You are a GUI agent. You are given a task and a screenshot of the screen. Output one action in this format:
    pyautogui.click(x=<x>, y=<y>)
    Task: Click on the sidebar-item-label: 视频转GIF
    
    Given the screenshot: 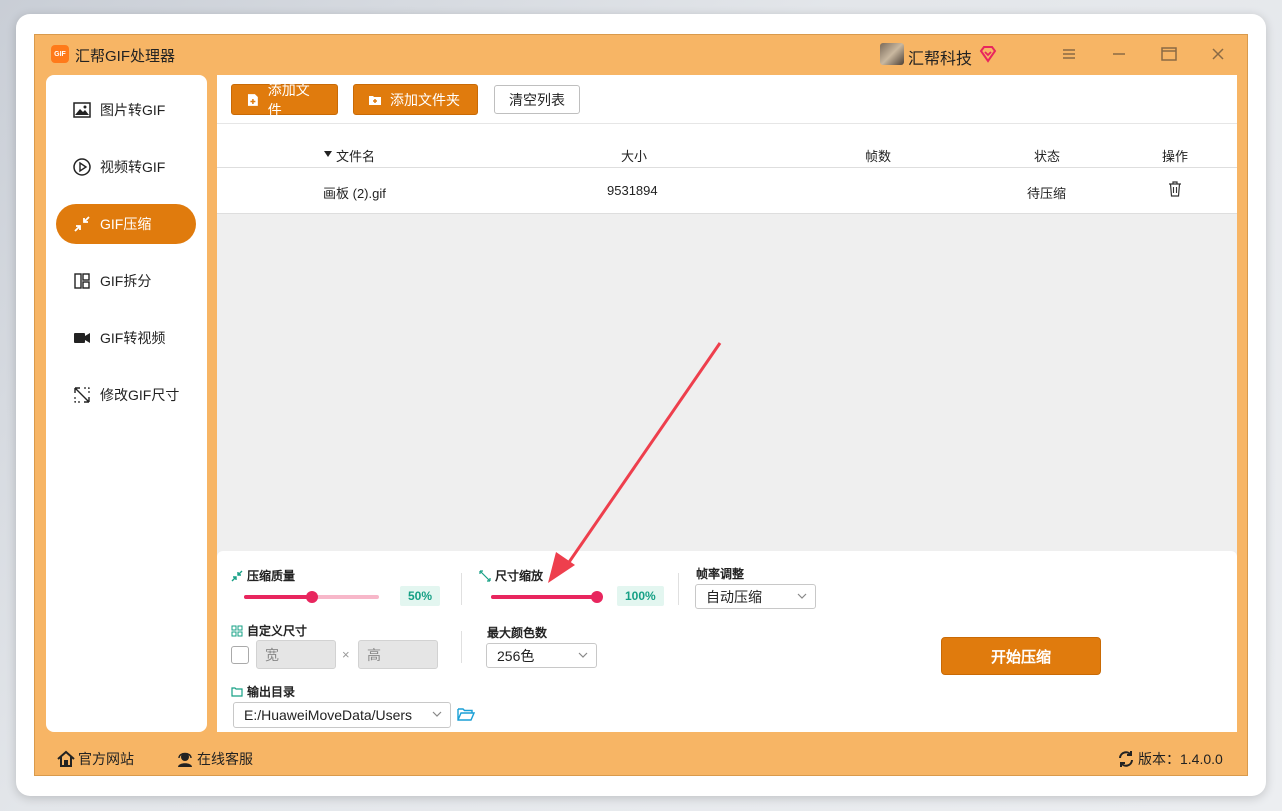 What is the action you would take?
    pyautogui.click(x=133, y=167)
    